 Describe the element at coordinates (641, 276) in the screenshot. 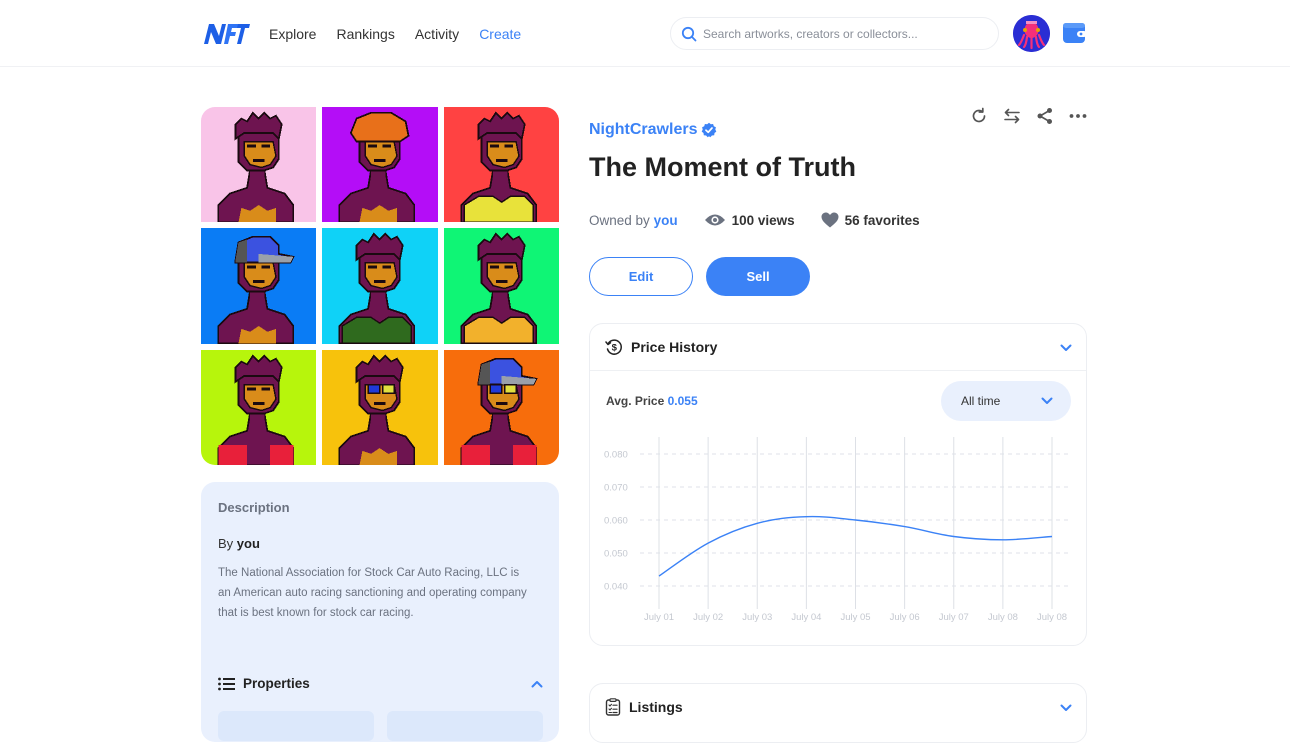

I see `edit-button: Edit` at that location.